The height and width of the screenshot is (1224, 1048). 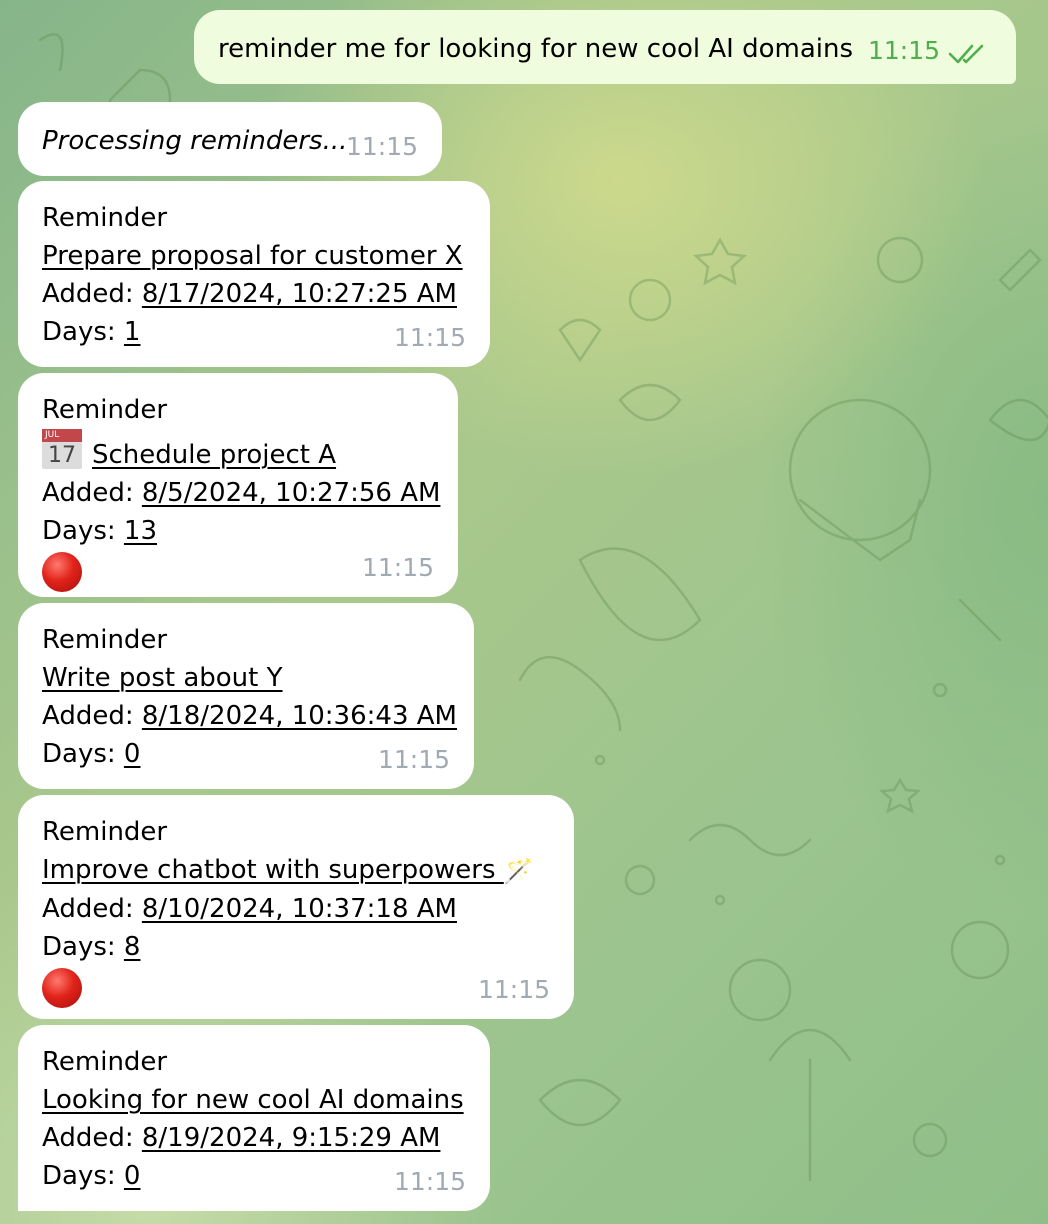 What do you see at coordinates (62, 455) in the screenshot?
I see `calendar-day: 17` at bounding box center [62, 455].